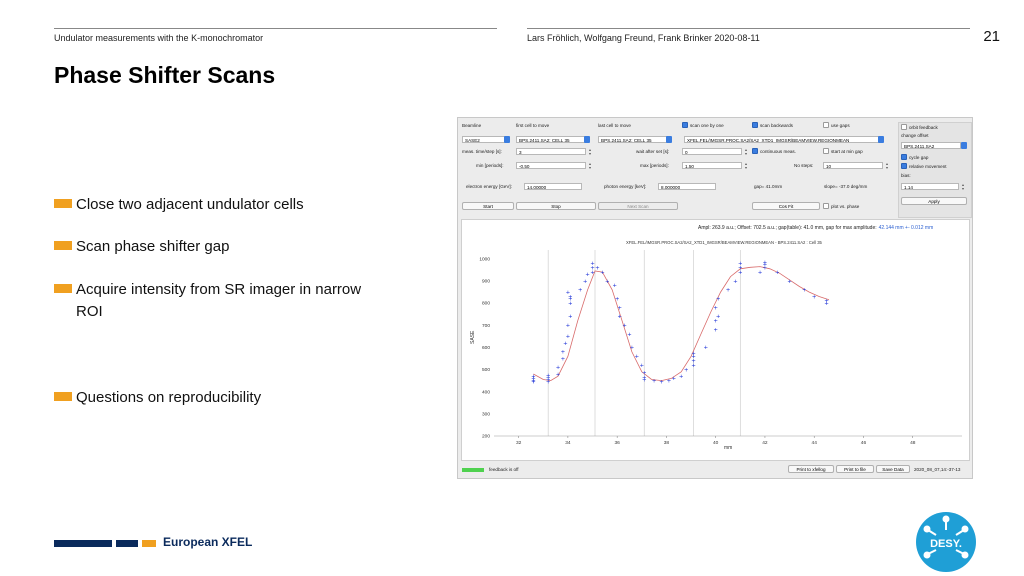 The height and width of the screenshot is (576, 1024). I want to click on last-cell-dropdown-arrow, so click(669, 139).